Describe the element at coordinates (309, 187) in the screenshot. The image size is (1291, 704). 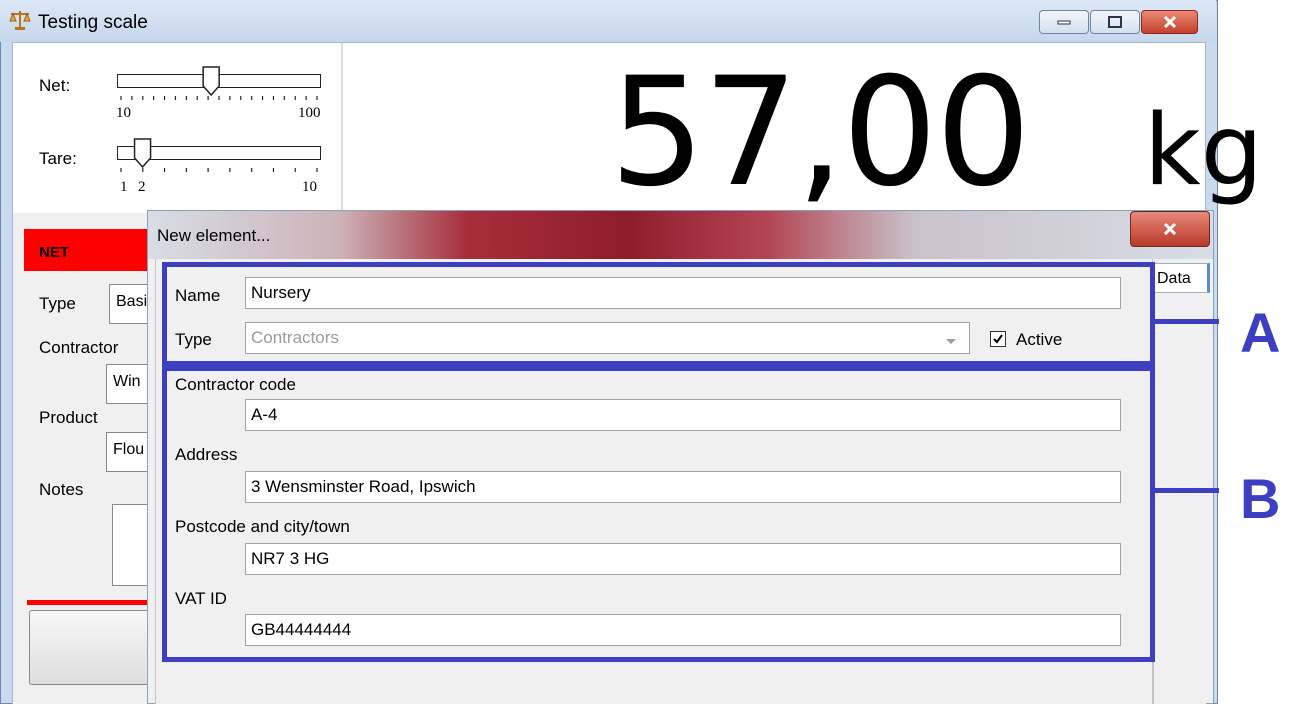
I see `tare-max-label: 10` at that location.